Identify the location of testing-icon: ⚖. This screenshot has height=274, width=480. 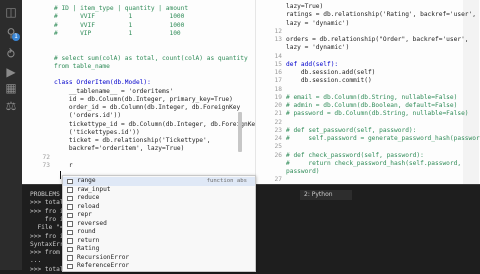
(11, 106).